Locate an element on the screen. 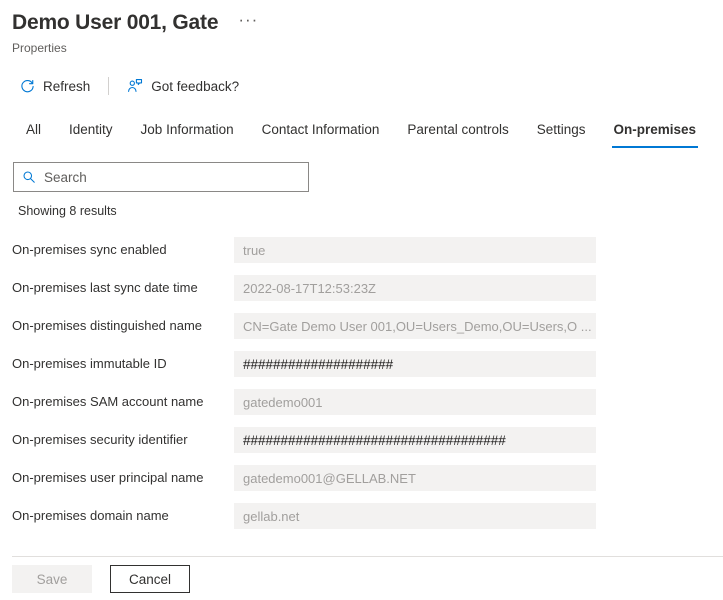 The width and height of the screenshot is (723, 600). command-separator is located at coordinates (109, 86).